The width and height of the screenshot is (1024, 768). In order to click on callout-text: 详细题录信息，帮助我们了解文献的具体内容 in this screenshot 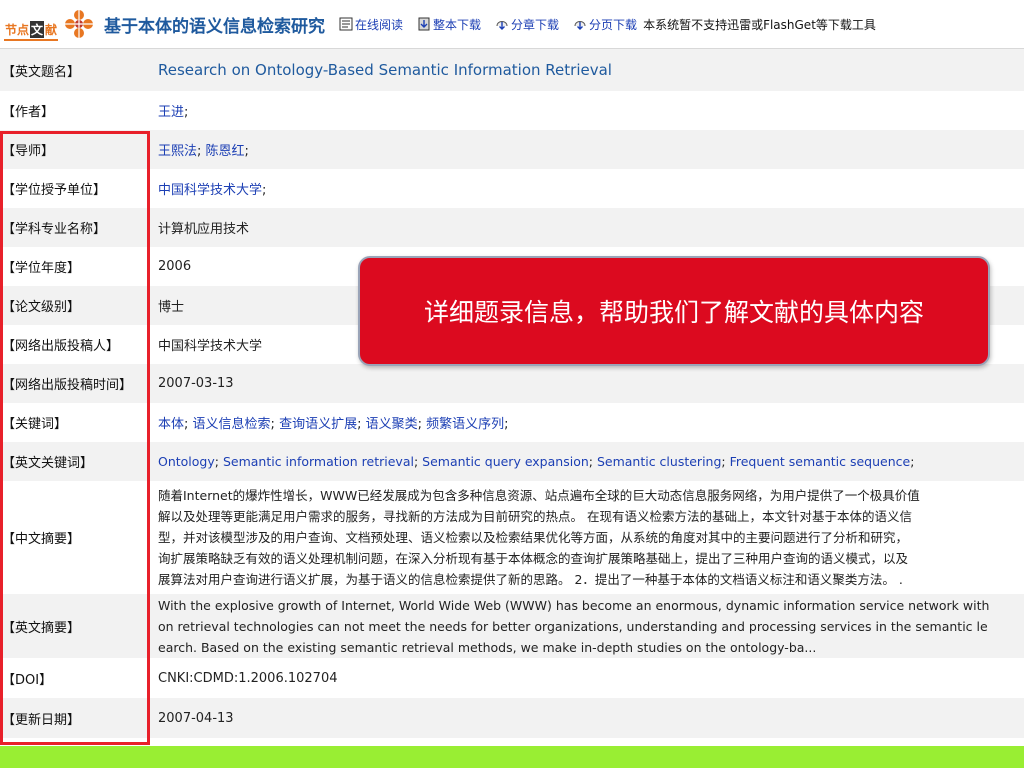, I will do `click(673, 312)`.